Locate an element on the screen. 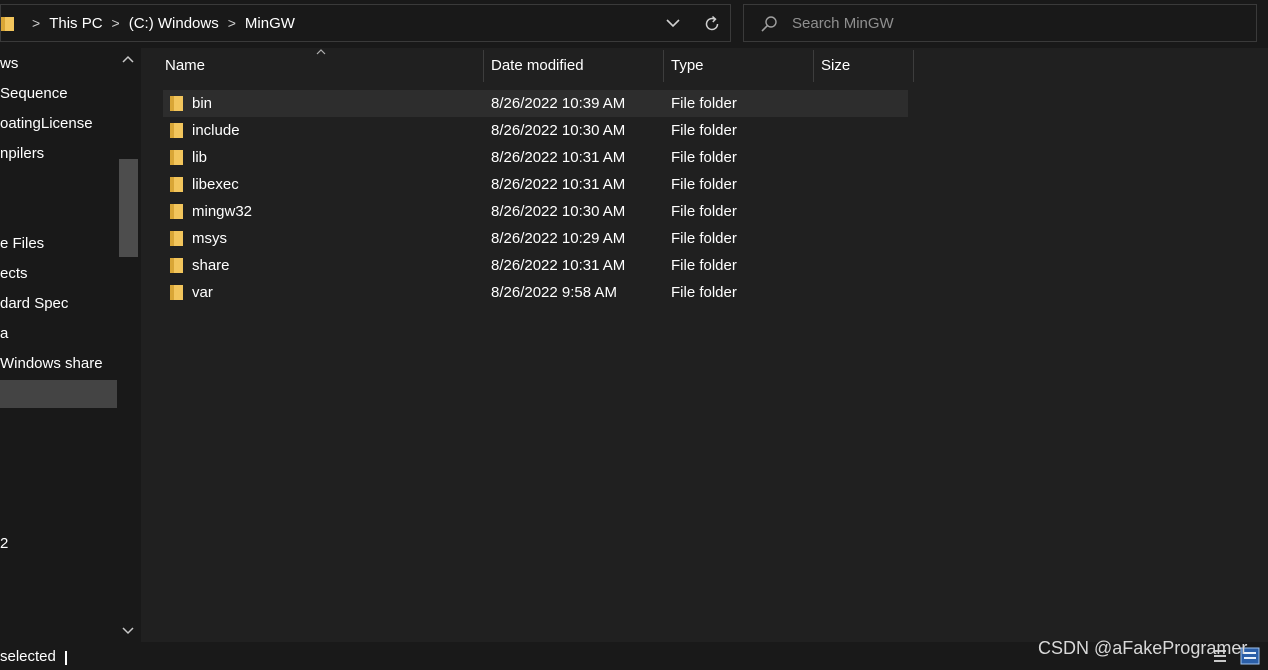  nav-item: ects is located at coordinates (58, 274).